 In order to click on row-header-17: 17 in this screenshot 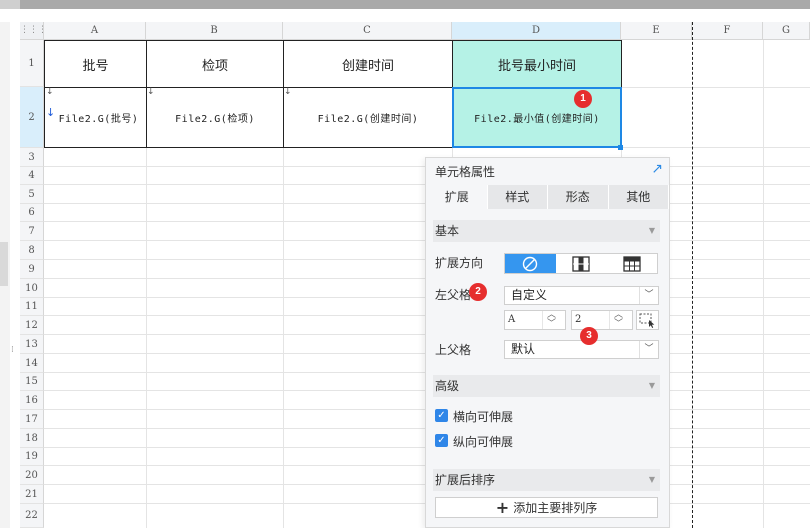, I will do `click(32, 419)`.